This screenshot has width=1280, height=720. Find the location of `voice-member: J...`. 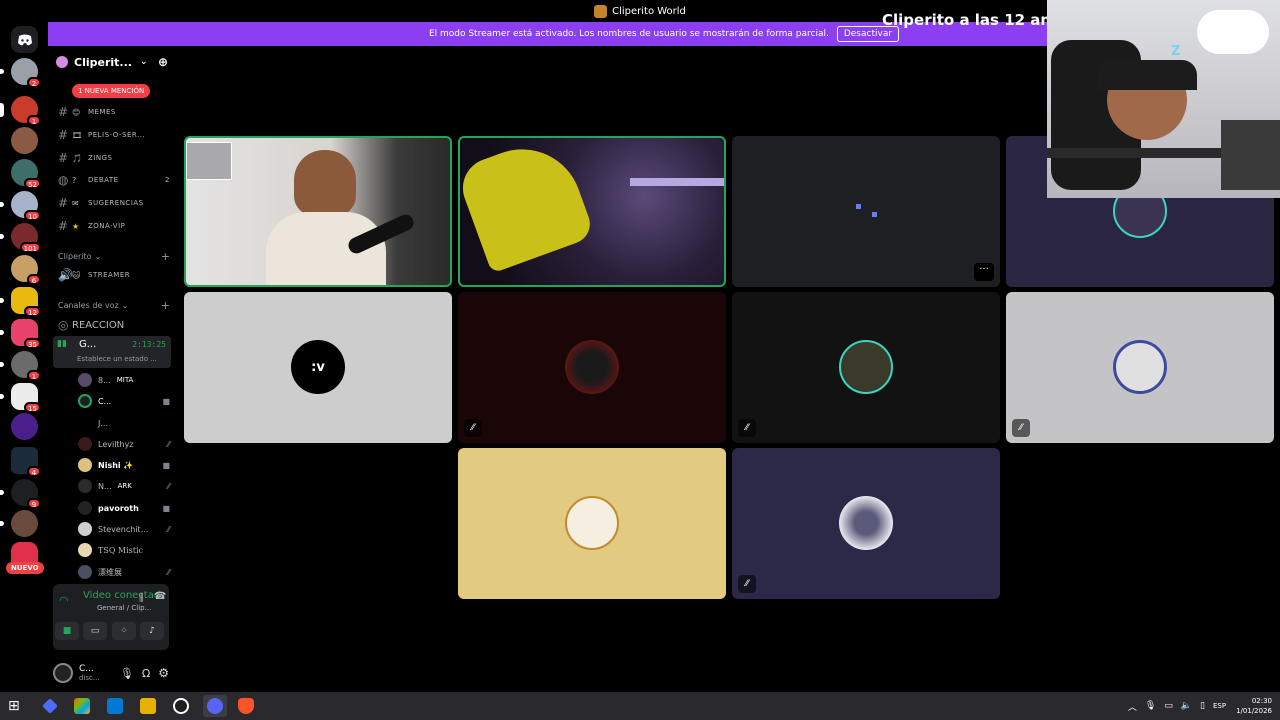

voice-member: J... is located at coordinates (124, 423).